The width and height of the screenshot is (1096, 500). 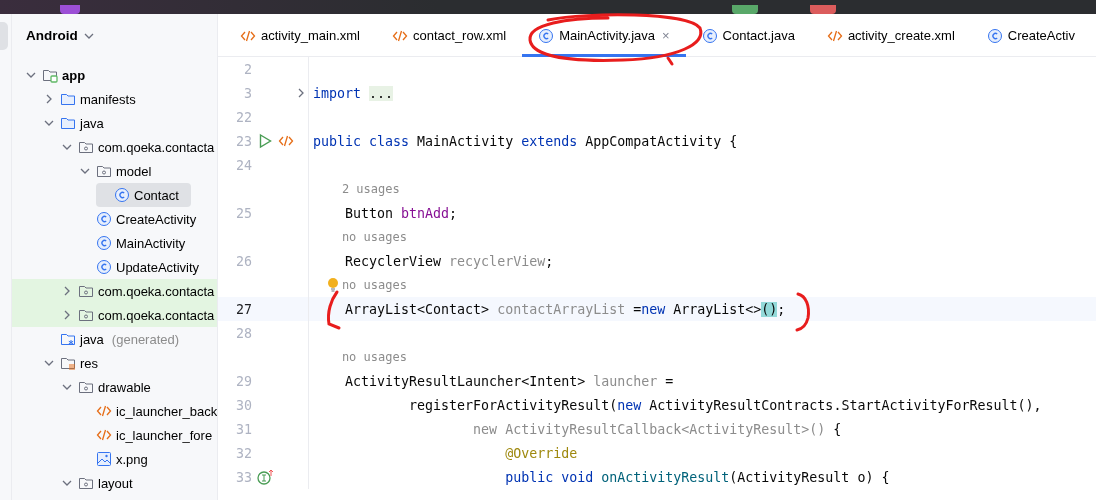 What do you see at coordinates (356, 189) in the screenshot?
I see `usage-hint: 2 usages` at bounding box center [356, 189].